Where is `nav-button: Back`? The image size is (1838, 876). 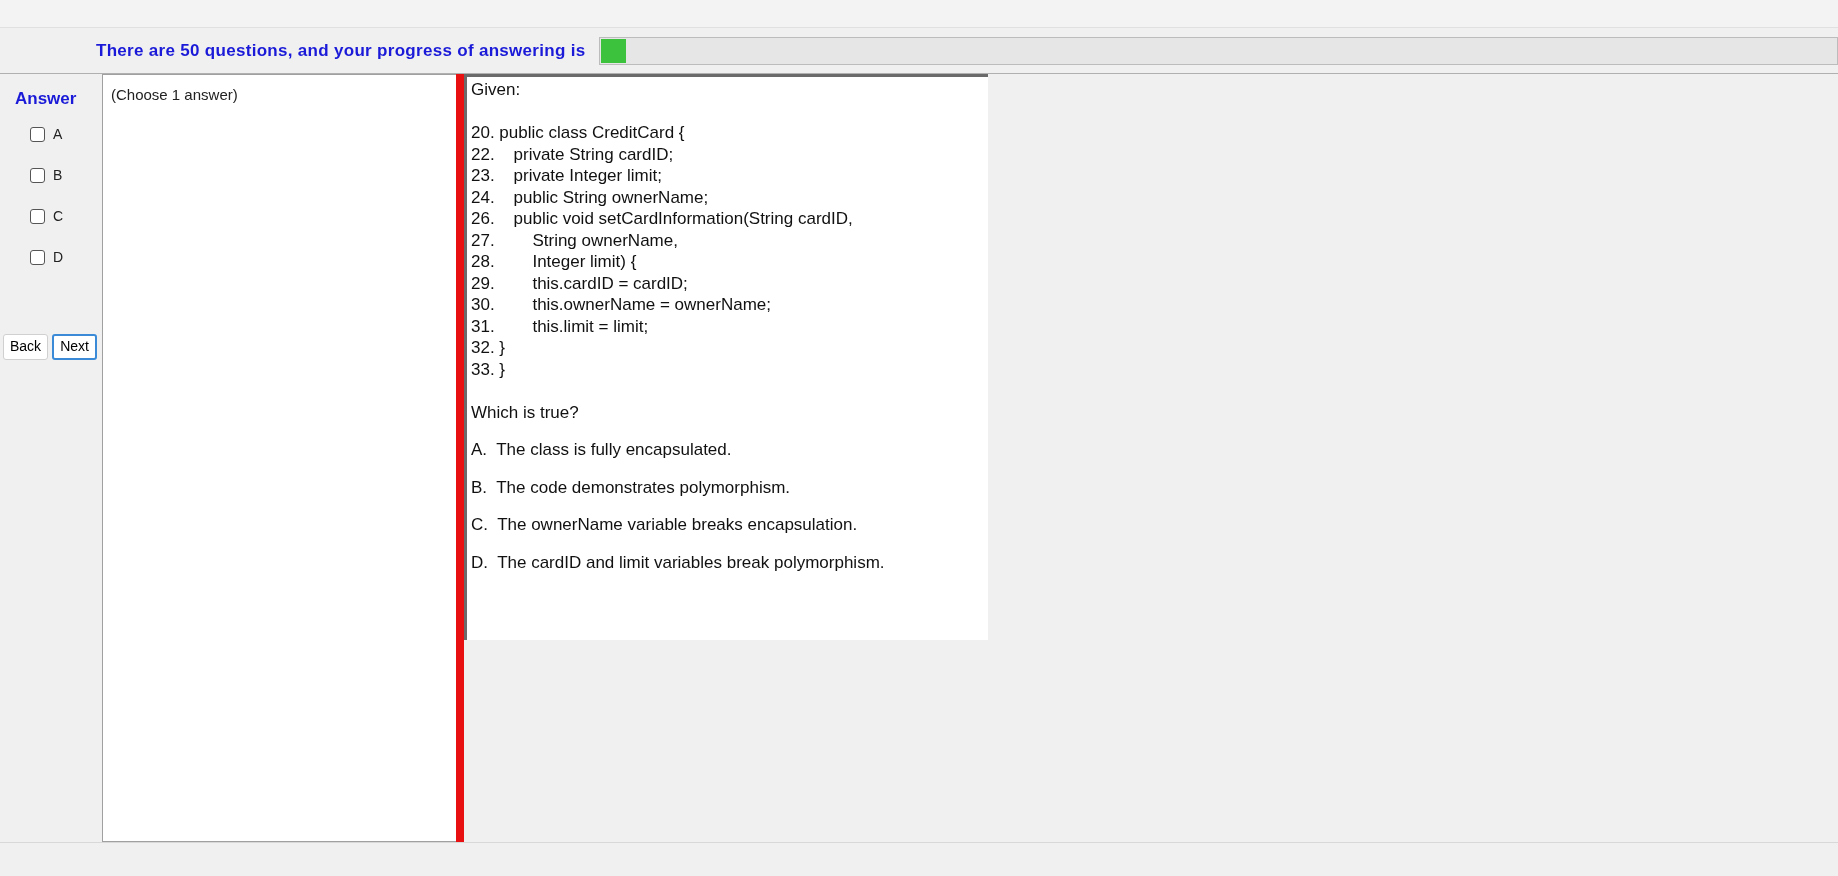 nav-button: Back is located at coordinates (26, 346).